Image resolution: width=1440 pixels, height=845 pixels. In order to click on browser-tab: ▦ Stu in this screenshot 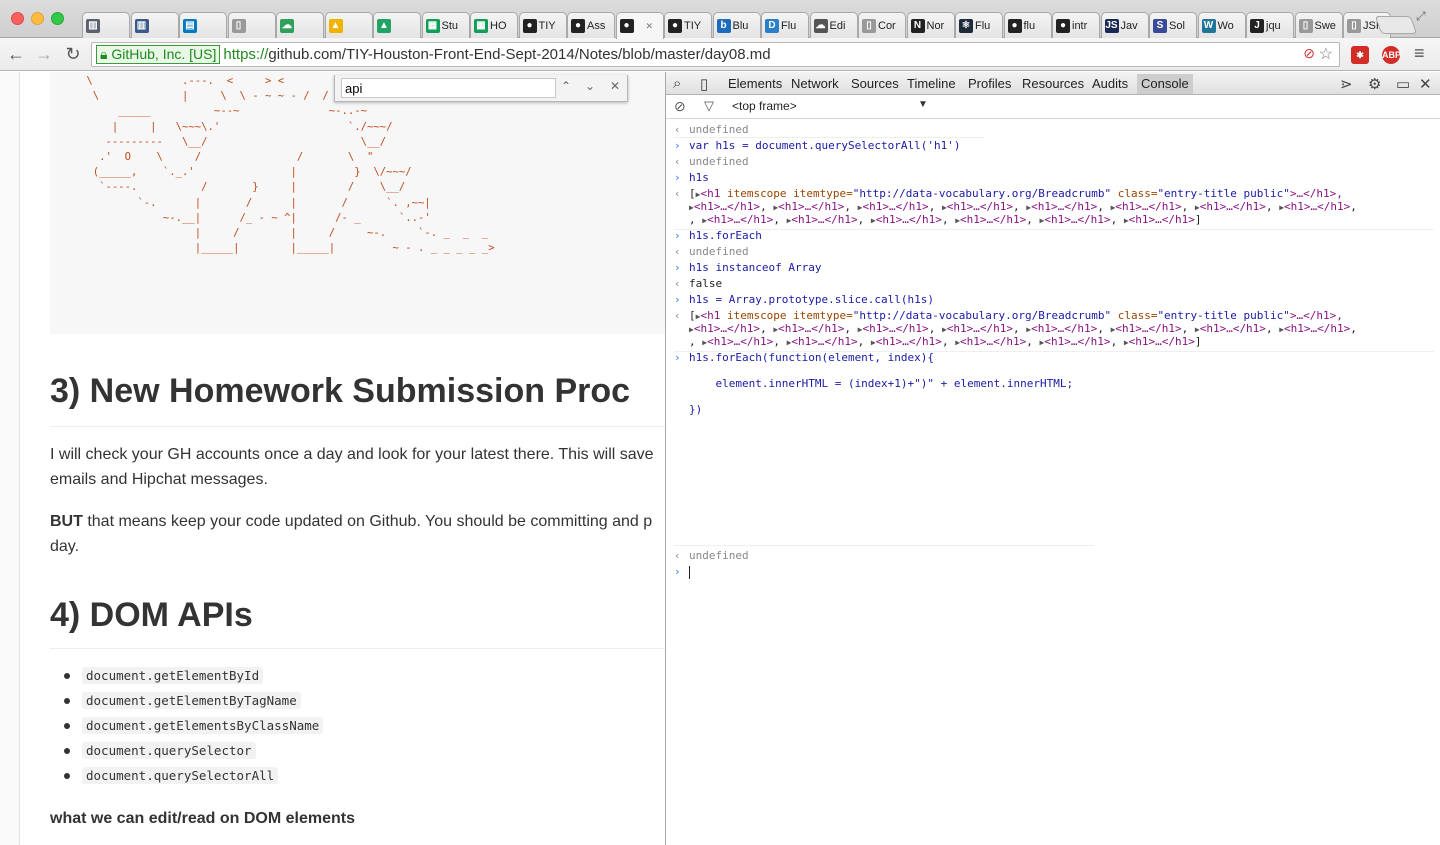, I will do `click(445, 25)`.